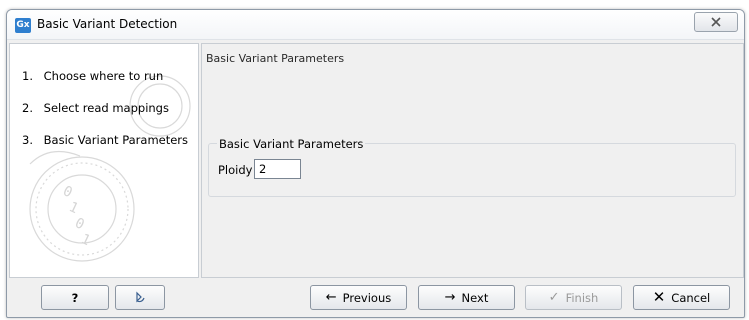 This screenshot has width=749, height=320. Describe the element at coordinates (331, 297) in the screenshot. I see `arrow-left-icon: ←` at that location.